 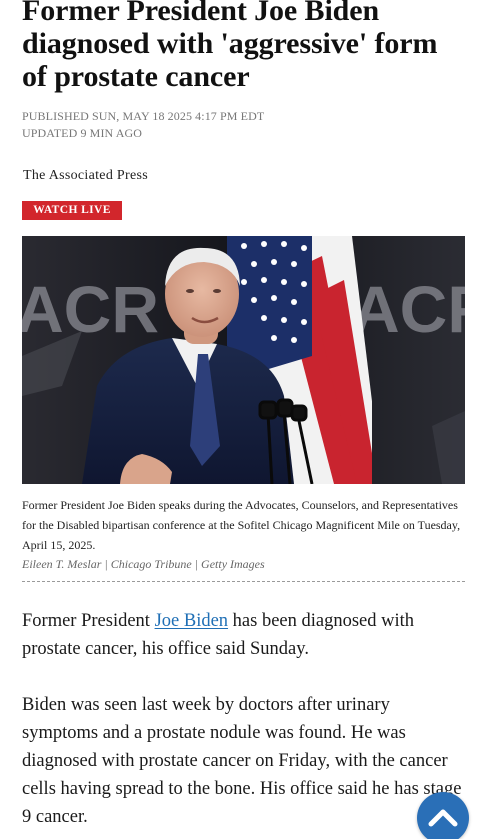 What do you see at coordinates (72, 210) in the screenshot?
I see `watch-live-button: WATCH LIVE` at bounding box center [72, 210].